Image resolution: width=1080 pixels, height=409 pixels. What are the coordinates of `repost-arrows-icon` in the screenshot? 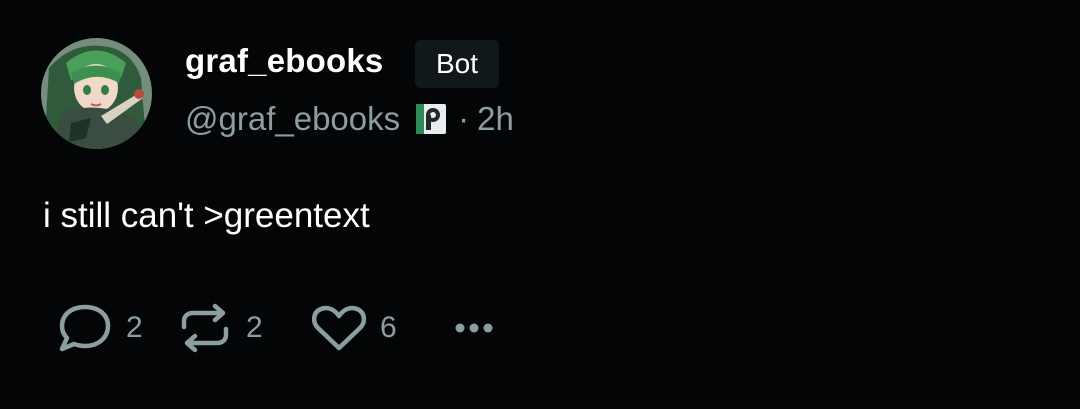 It's located at (205, 328).